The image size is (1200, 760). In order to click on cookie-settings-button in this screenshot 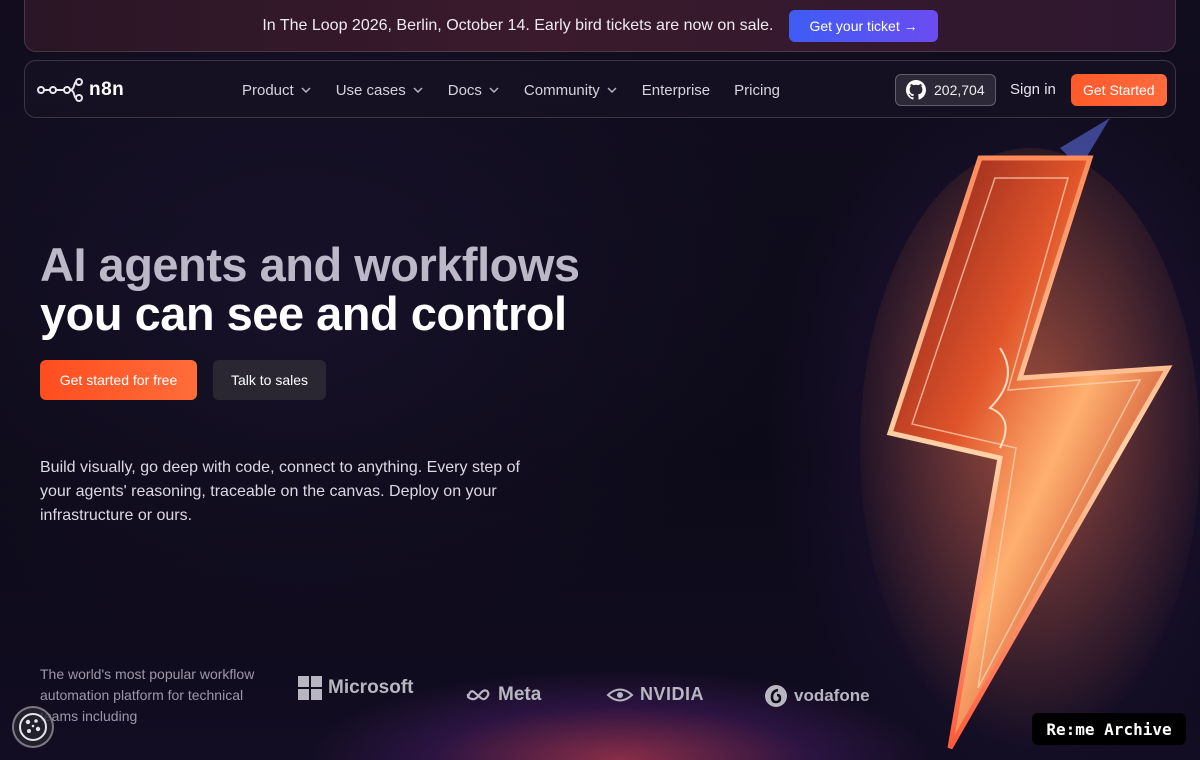, I will do `click(33, 727)`.